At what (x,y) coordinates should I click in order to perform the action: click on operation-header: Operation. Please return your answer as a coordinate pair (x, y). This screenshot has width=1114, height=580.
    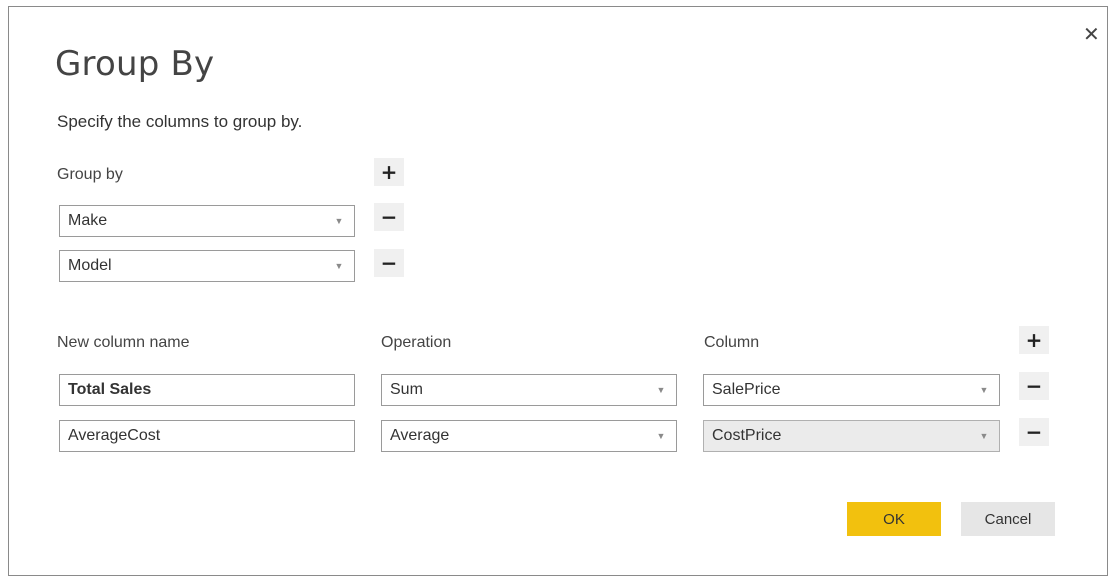
    Looking at the image, I should click on (416, 342).